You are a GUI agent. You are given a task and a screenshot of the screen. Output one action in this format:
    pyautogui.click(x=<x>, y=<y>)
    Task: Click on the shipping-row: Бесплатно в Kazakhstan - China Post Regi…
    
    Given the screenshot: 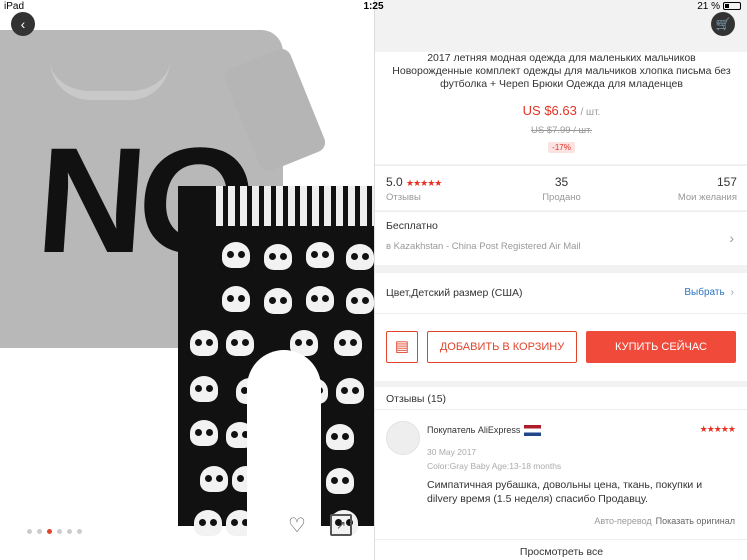 What is the action you would take?
    pyautogui.click(x=561, y=238)
    